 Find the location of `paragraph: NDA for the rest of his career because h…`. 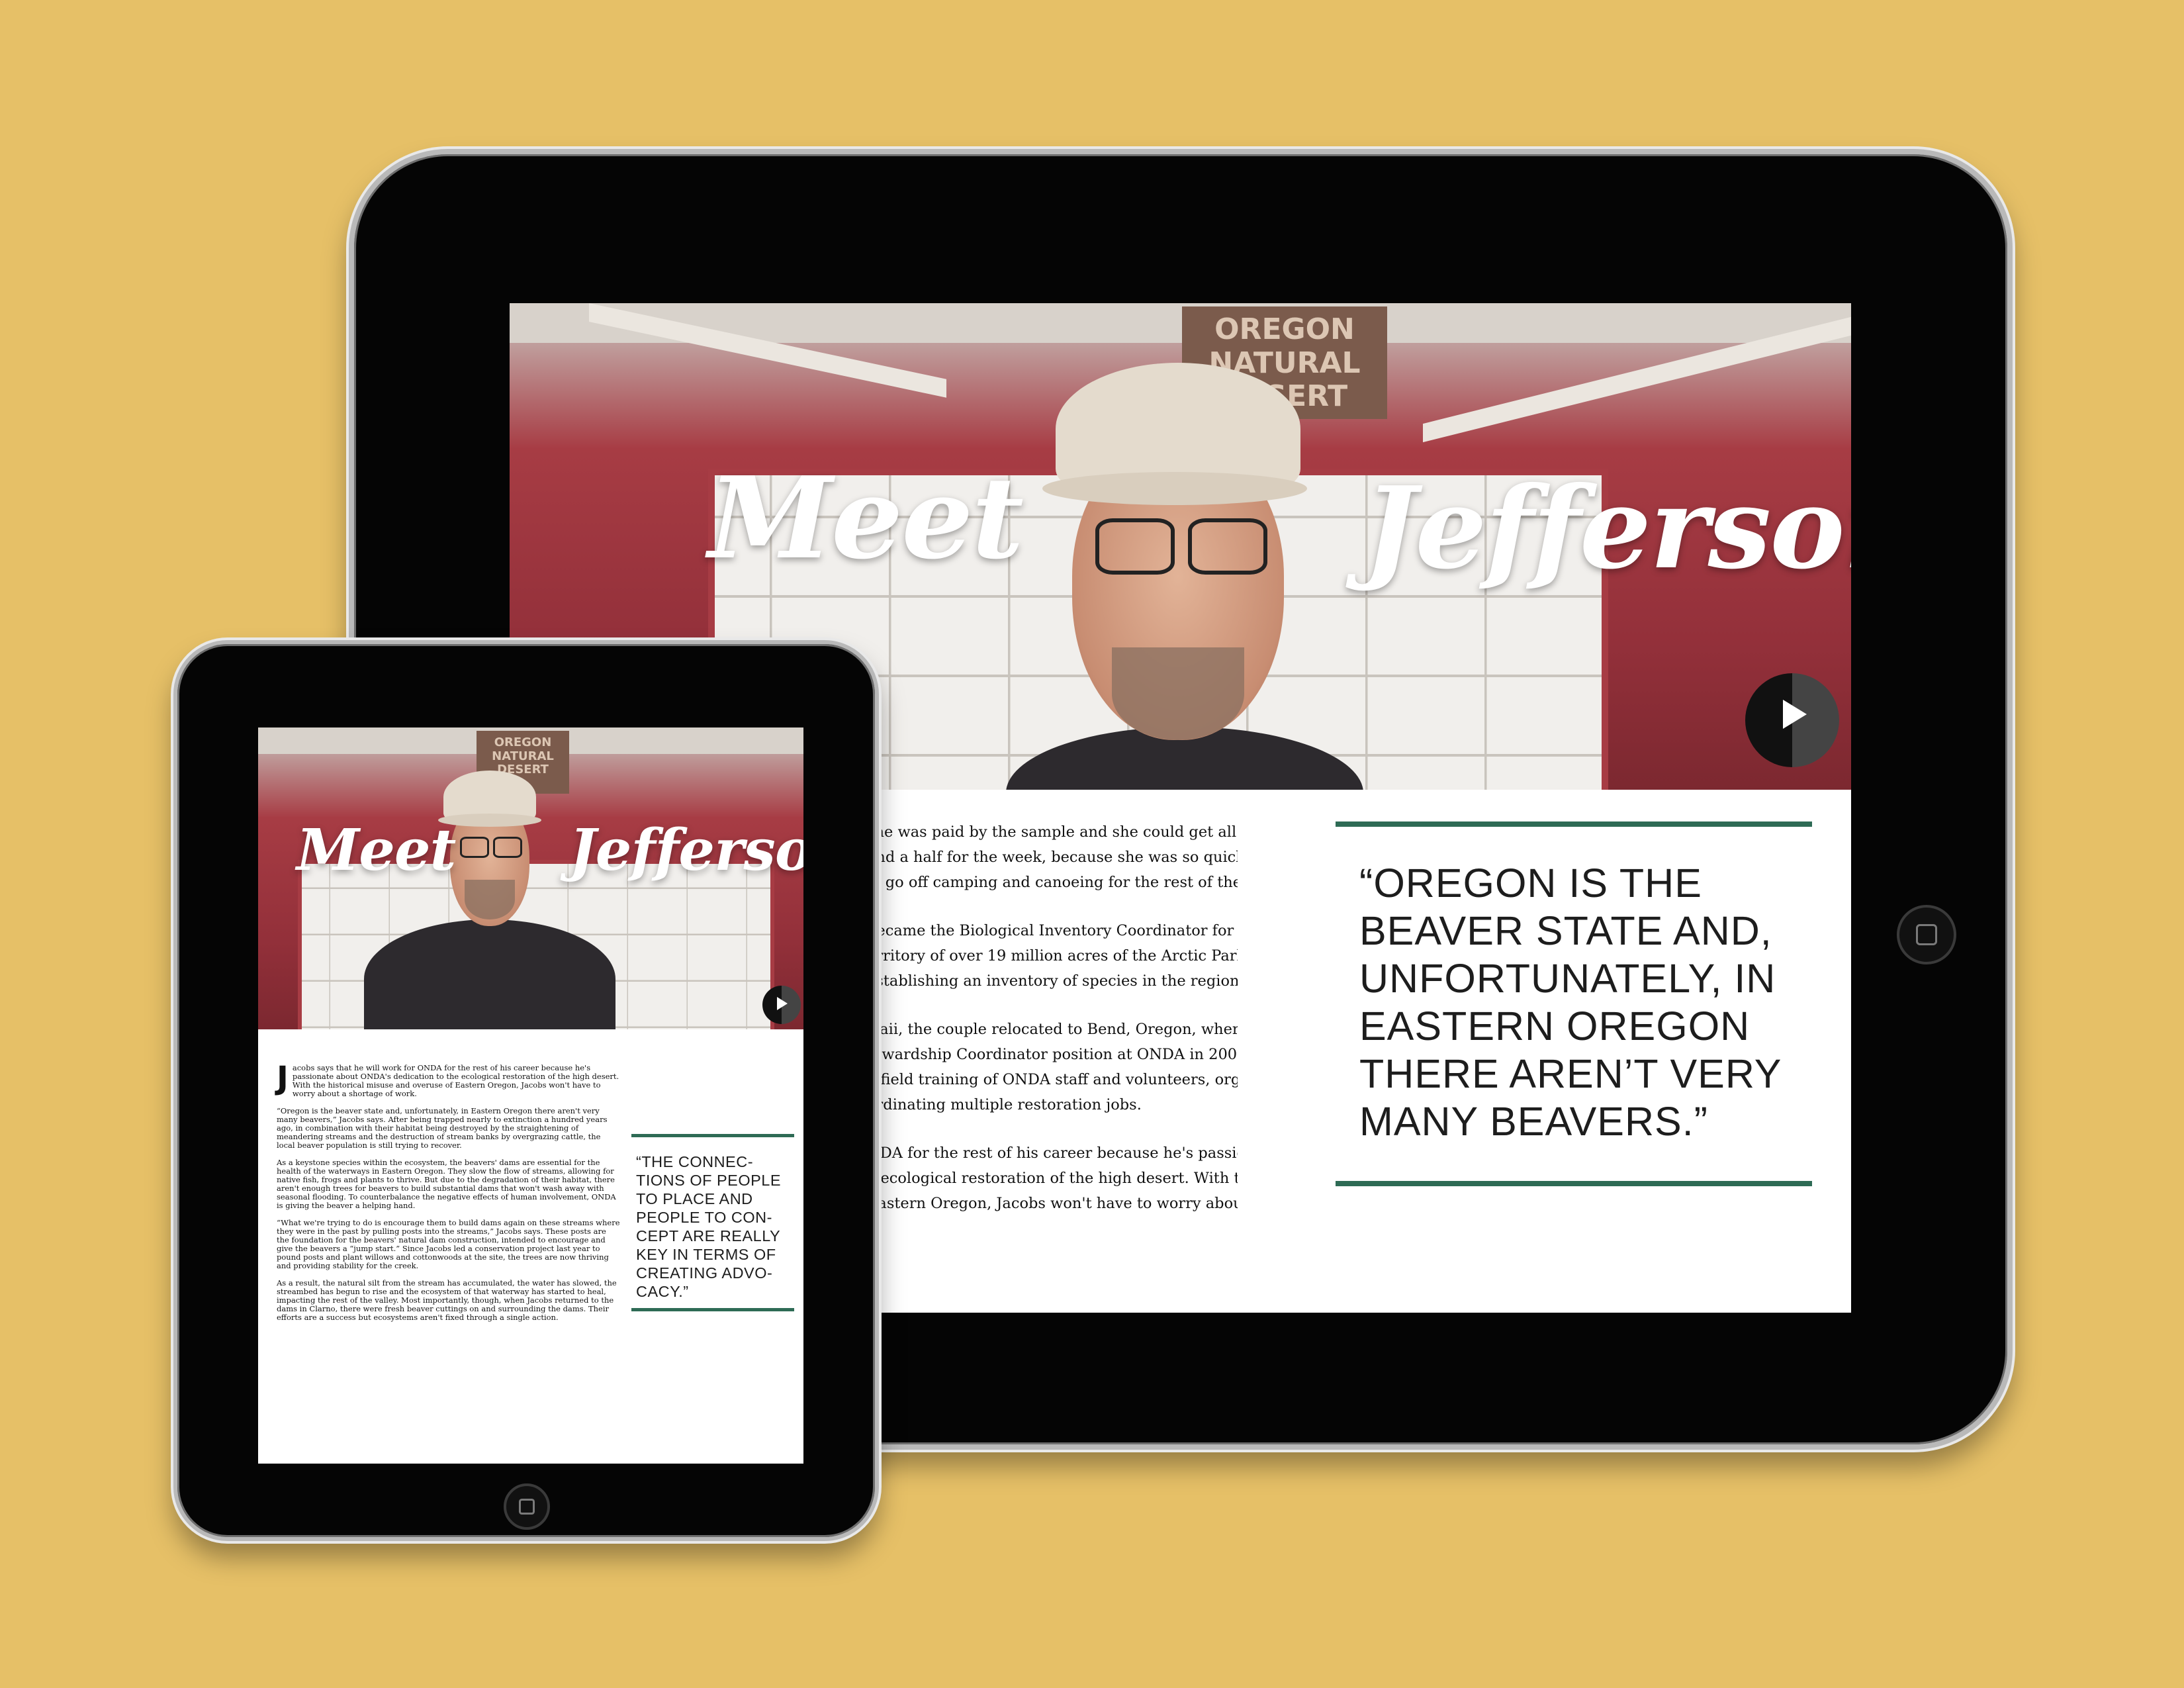

paragraph: NDA for the rest of his career because h… is located at coordinates (1052, 1178).